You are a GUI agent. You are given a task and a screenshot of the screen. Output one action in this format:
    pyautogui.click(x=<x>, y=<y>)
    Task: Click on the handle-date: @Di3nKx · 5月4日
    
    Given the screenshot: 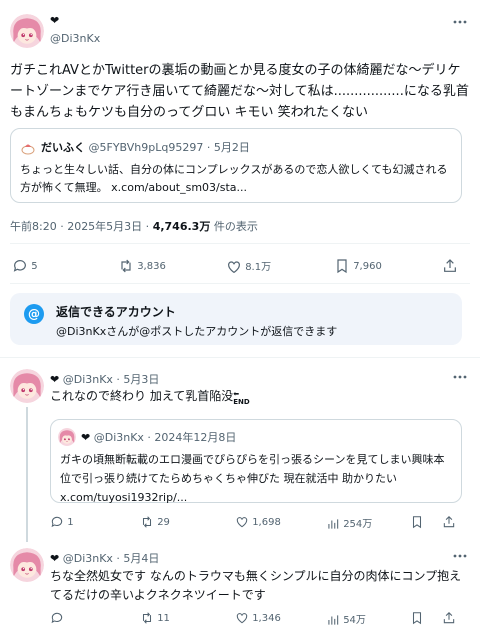 What is the action you would take?
    pyautogui.click(x=111, y=558)
    